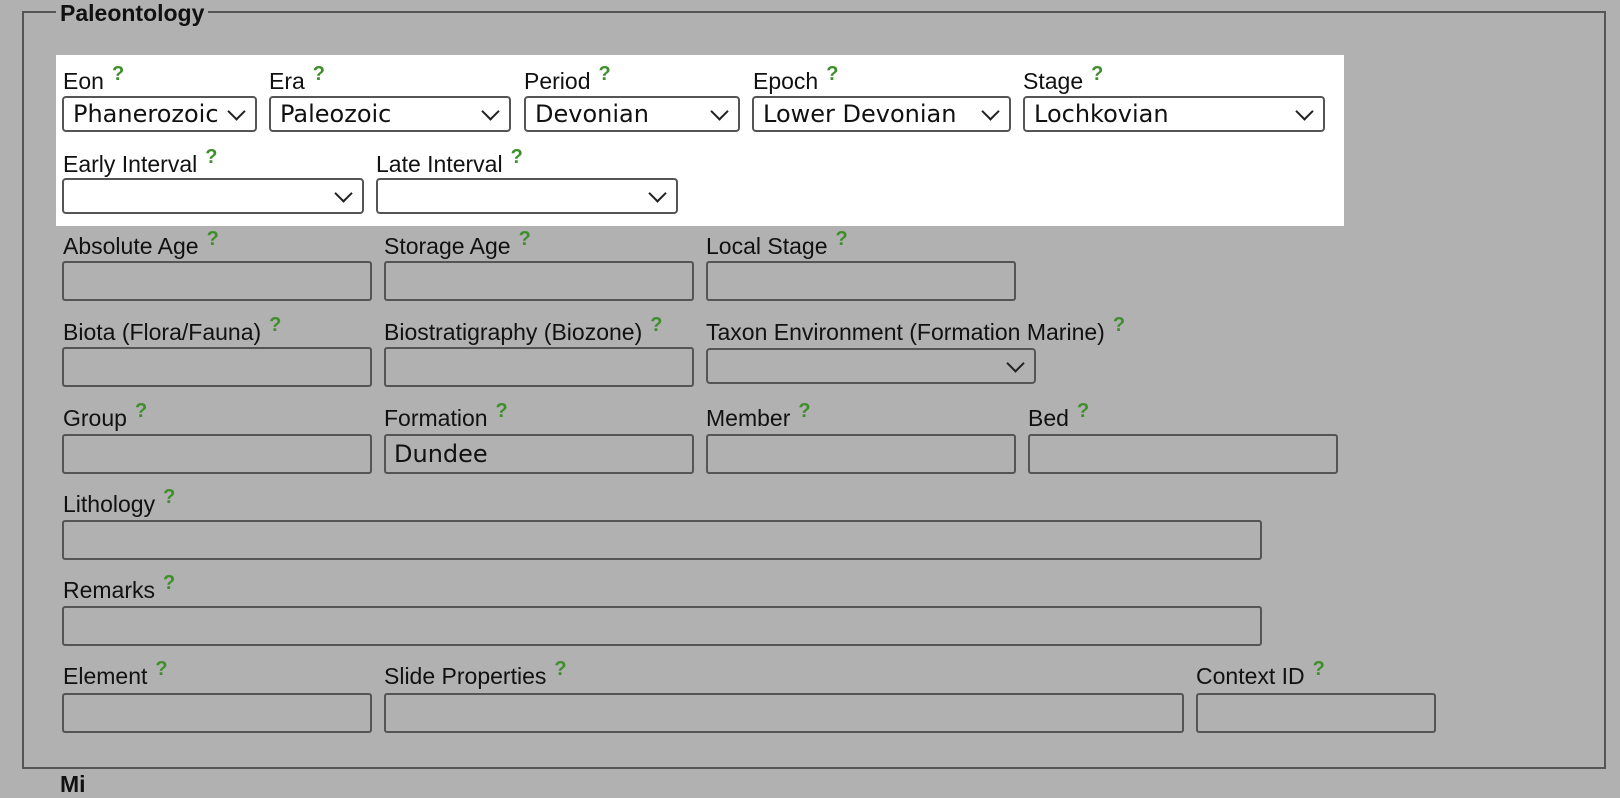 The image size is (1620, 798). Describe the element at coordinates (119, 587) in the screenshot. I see `remarks-label: Remarks?` at that location.